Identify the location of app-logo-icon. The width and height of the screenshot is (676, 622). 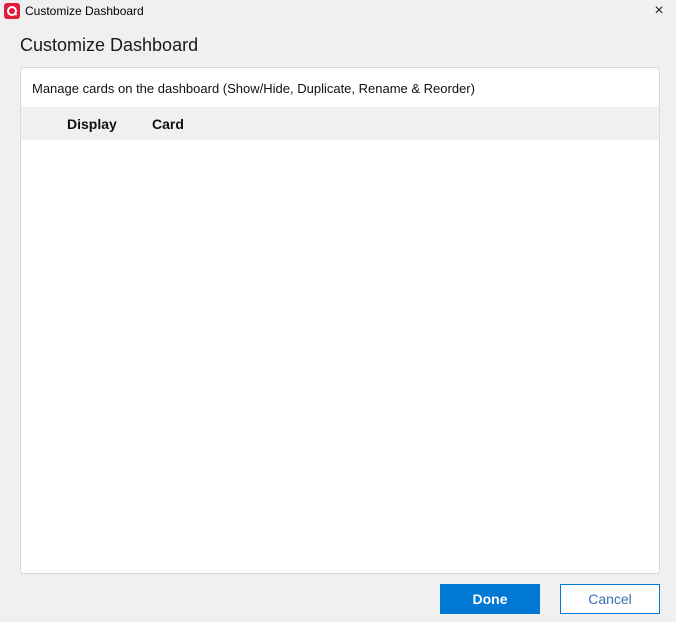
(12, 11).